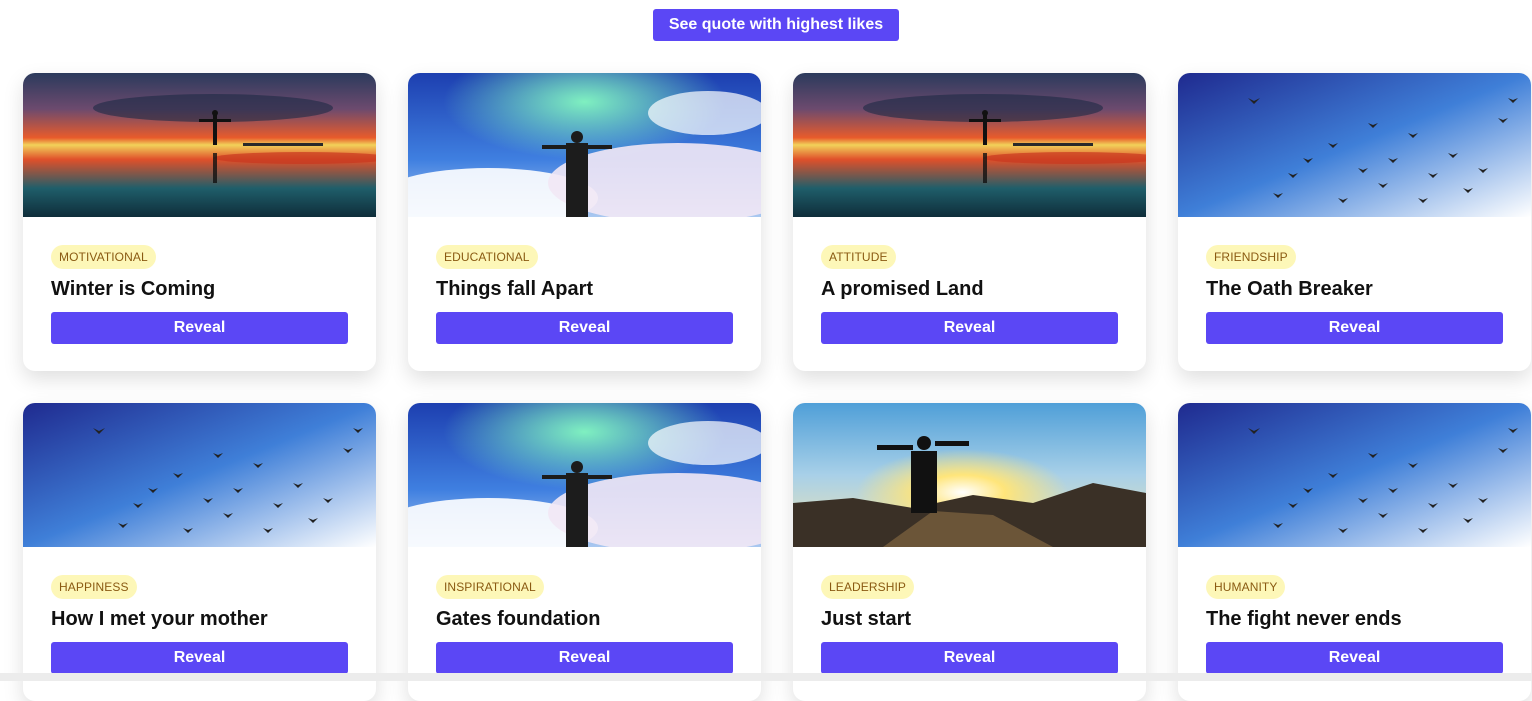 The width and height of the screenshot is (1532, 701). What do you see at coordinates (969, 552) in the screenshot?
I see `quote-card: LEADERSHIP Just start Reveal` at bounding box center [969, 552].